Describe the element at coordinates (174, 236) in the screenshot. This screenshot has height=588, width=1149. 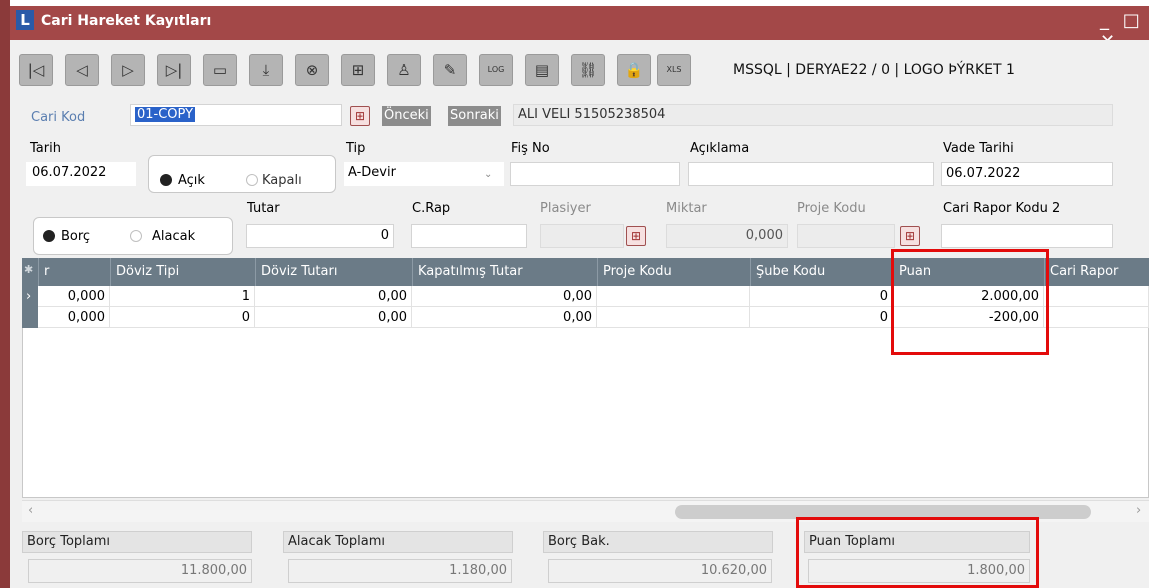
I see `alacak-label: Alacak` at that location.